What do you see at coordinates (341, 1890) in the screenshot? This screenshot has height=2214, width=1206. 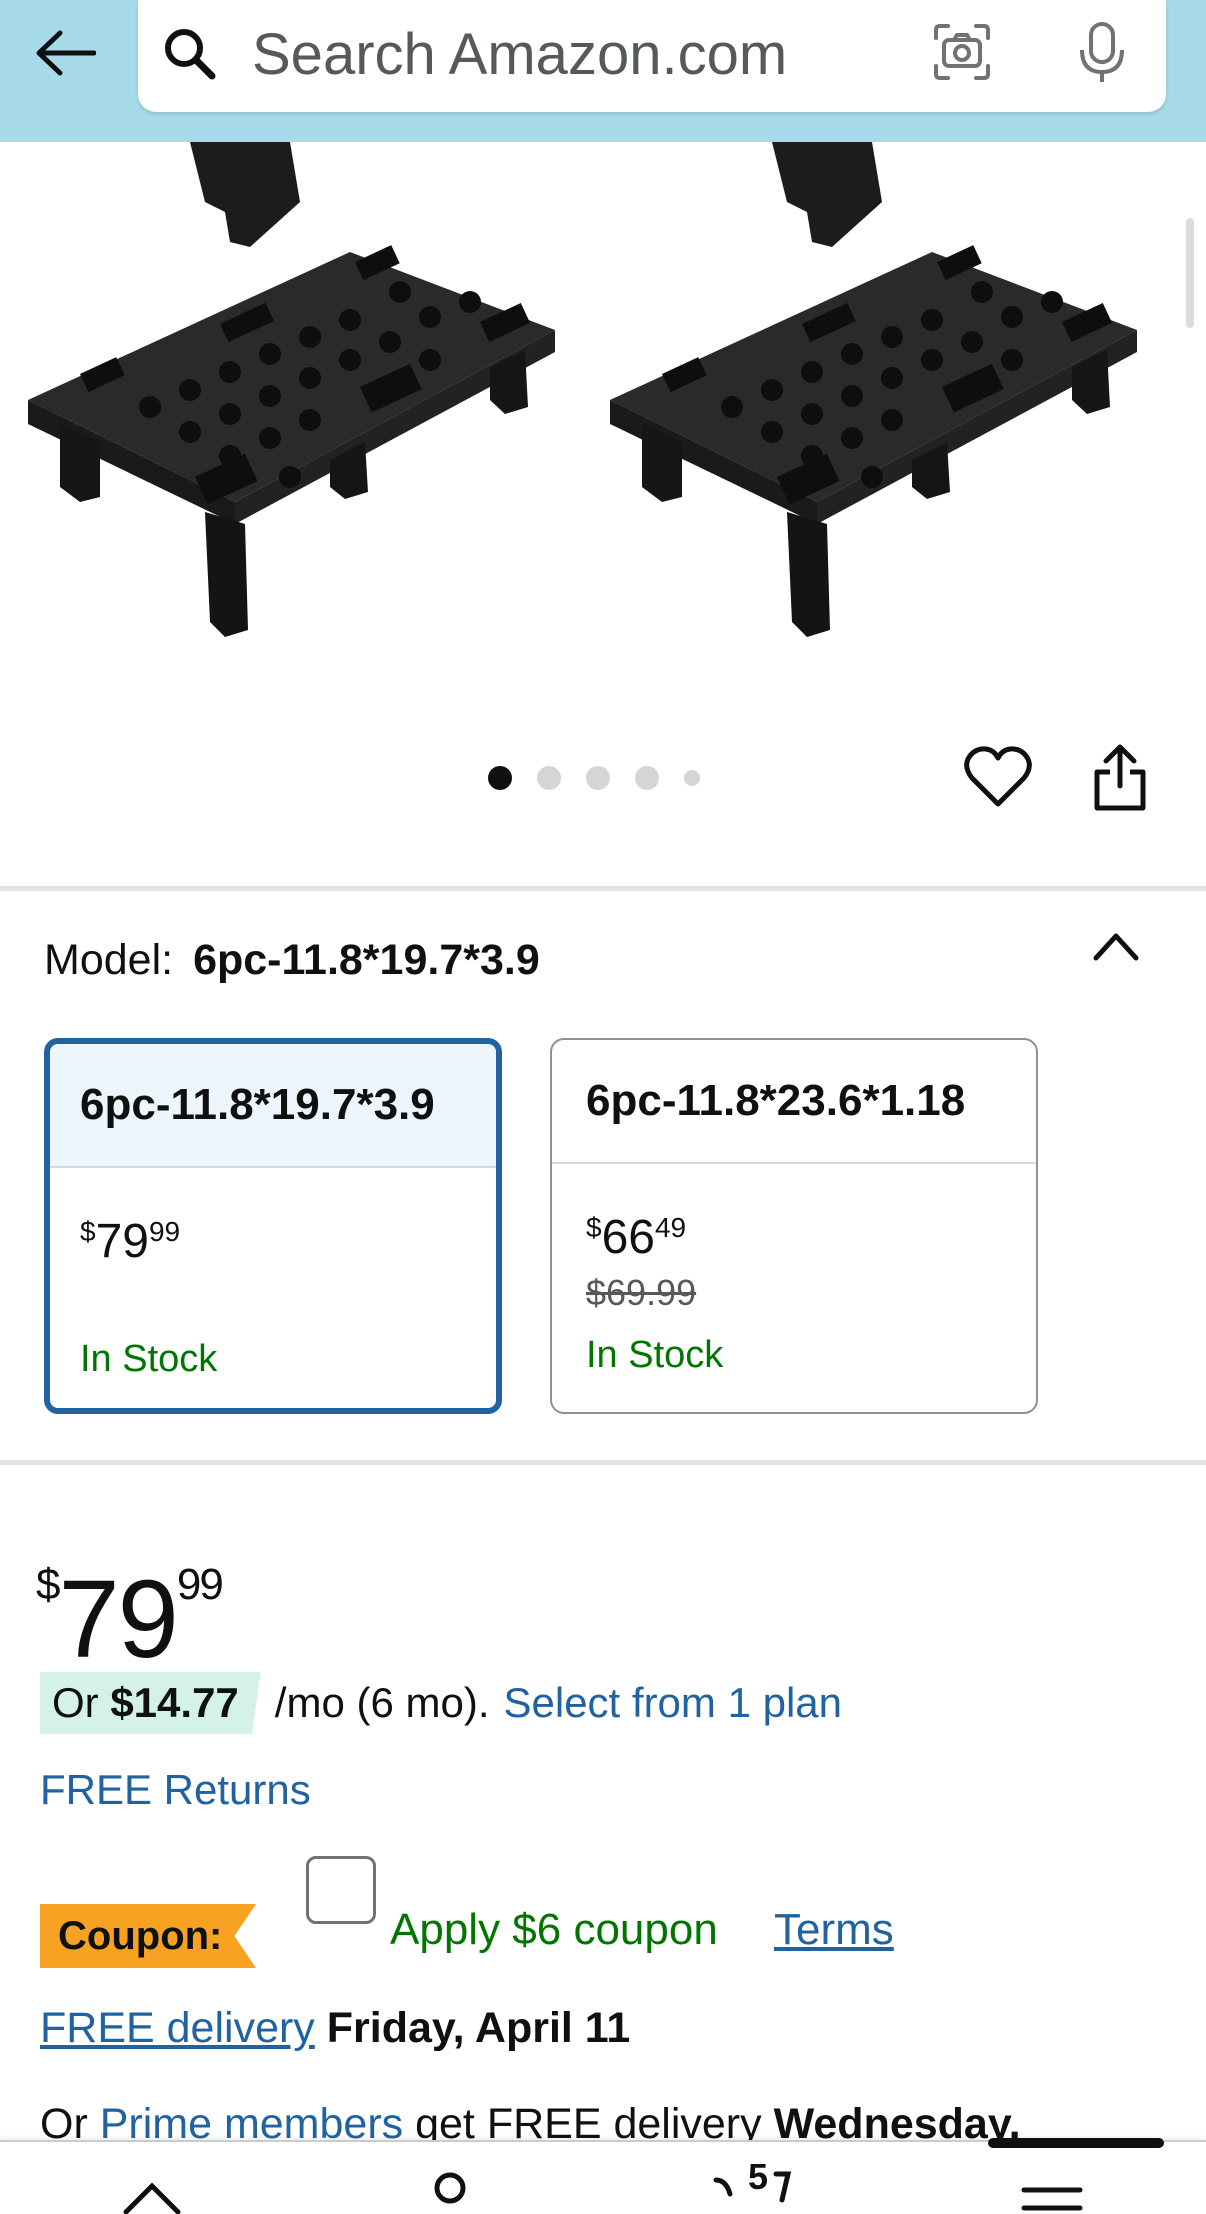 I see `coupon-checkbox` at bounding box center [341, 1890].